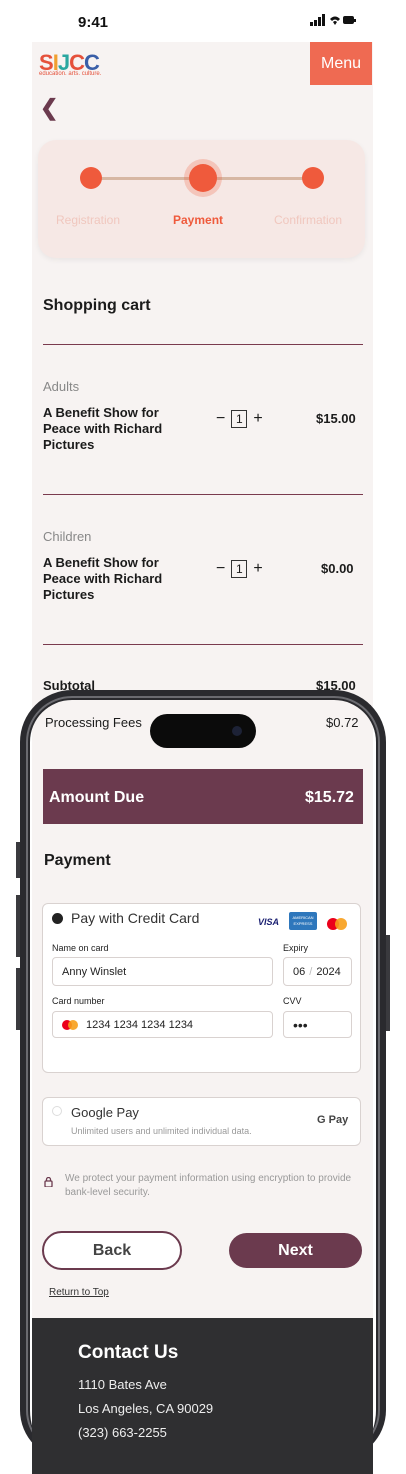  What do you see at coordinates (67, 536) in the screenshot?
I see `item-category: Children` at bounding box center [67, 536].